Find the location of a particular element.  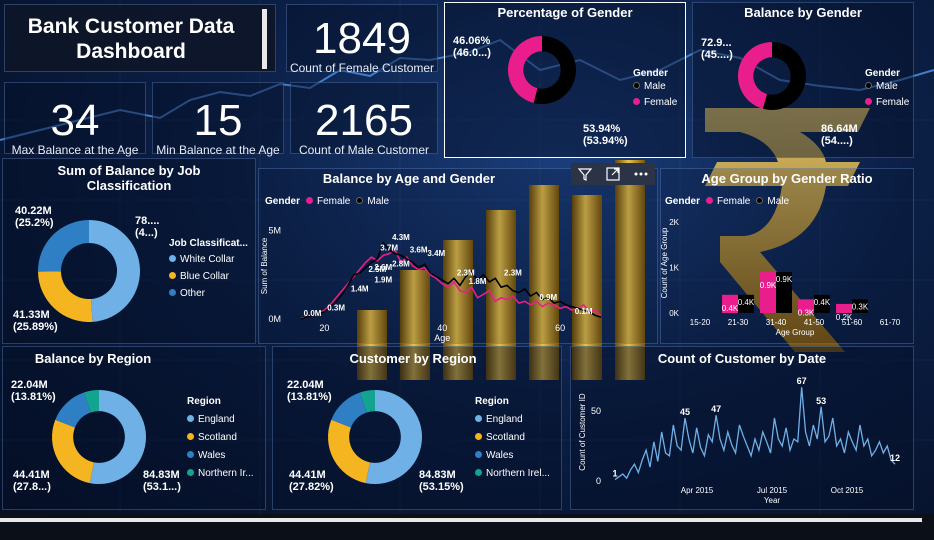

data-label-white-collar: 78.... (4...) is located at coordinates (147, 227).